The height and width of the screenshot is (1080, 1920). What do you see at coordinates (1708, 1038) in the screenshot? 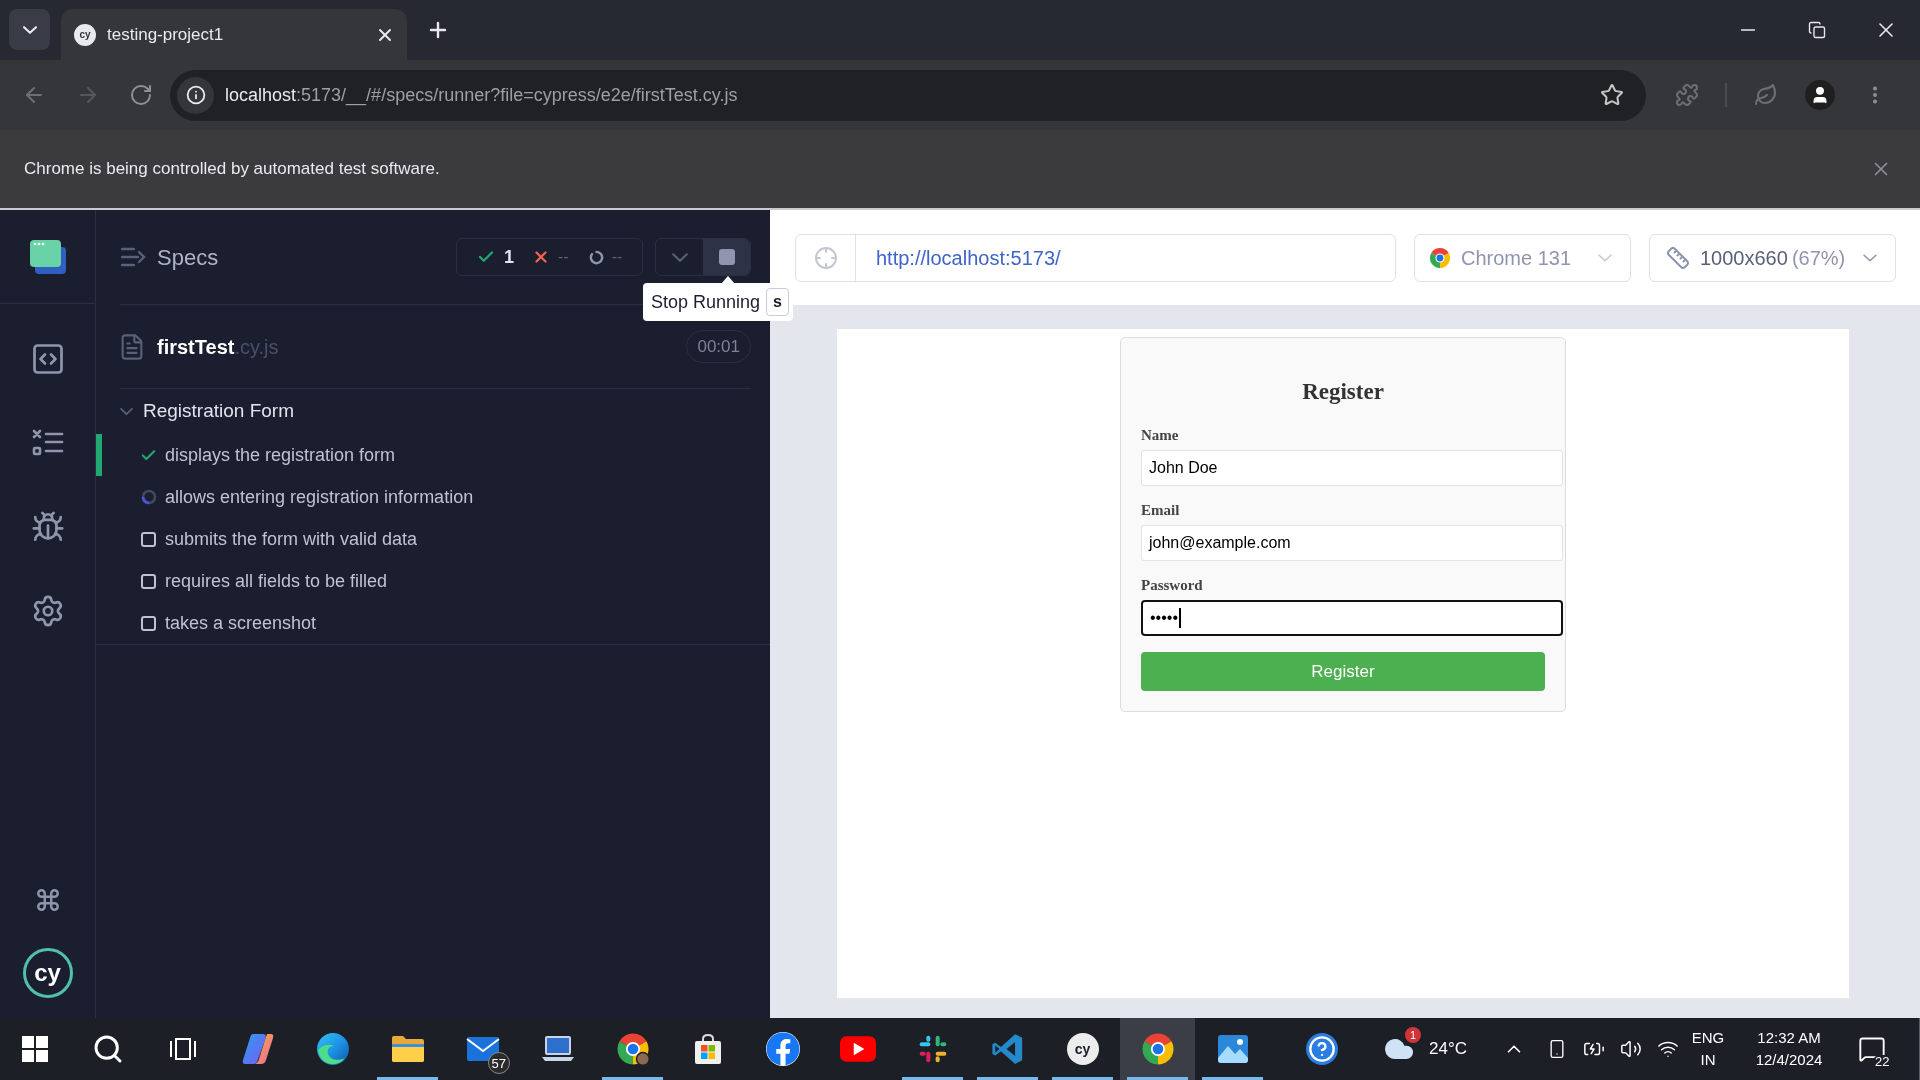
I see `language-code: ENG` at bounding box center [1708, 1038].